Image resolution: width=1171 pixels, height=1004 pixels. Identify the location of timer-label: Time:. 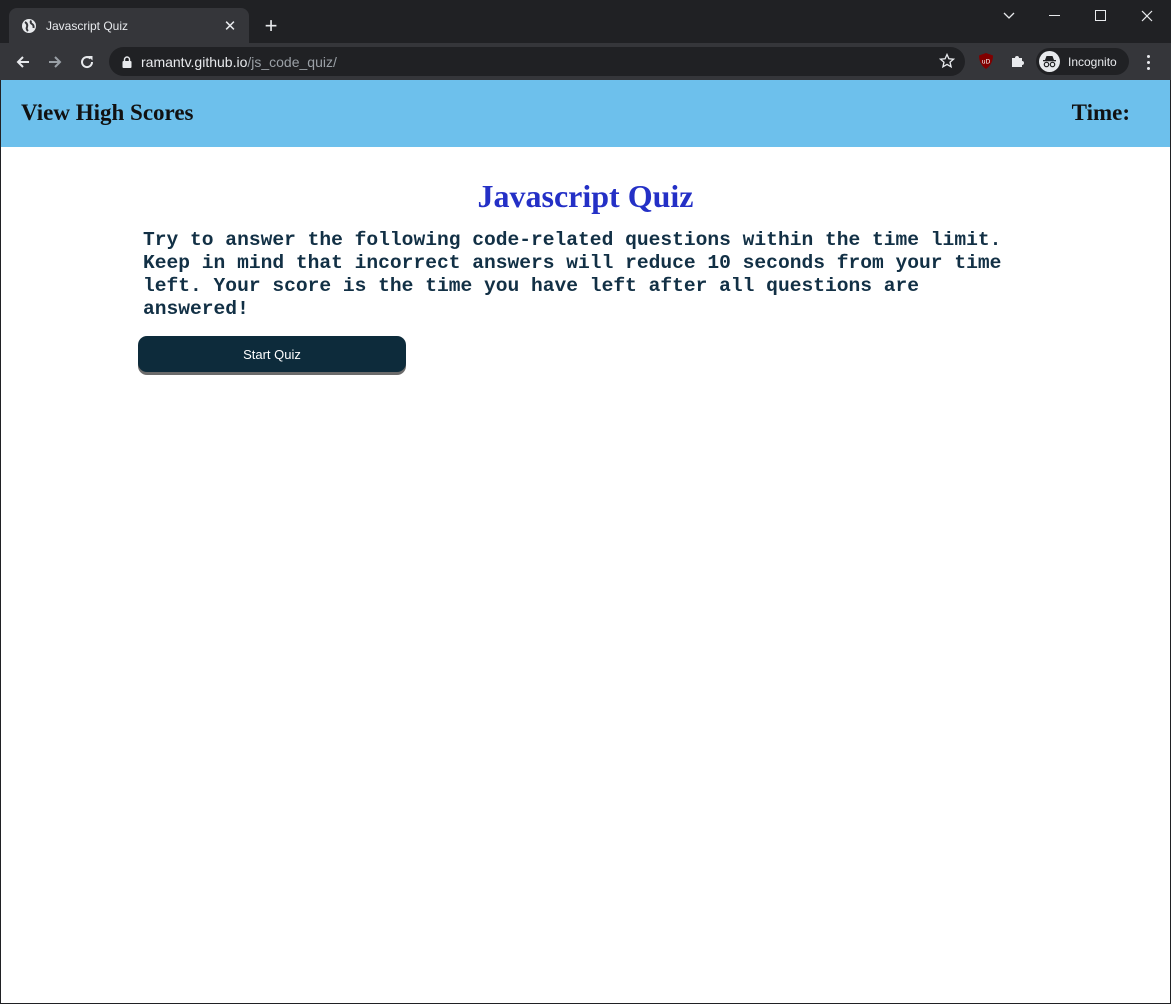
(1100, 112).